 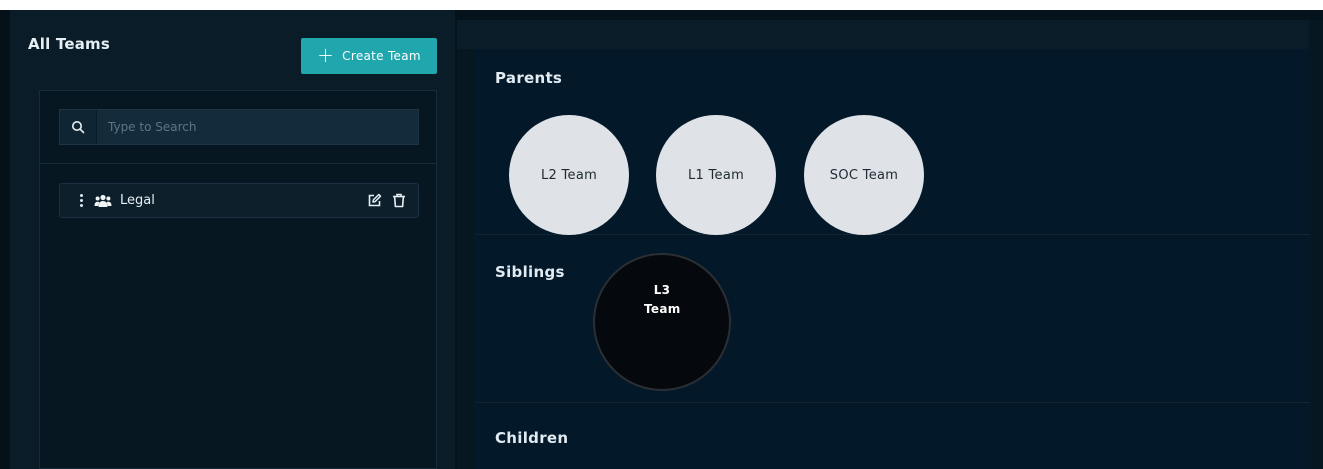 I want to click on drag-handle-icon, so click(x=81, y=200).